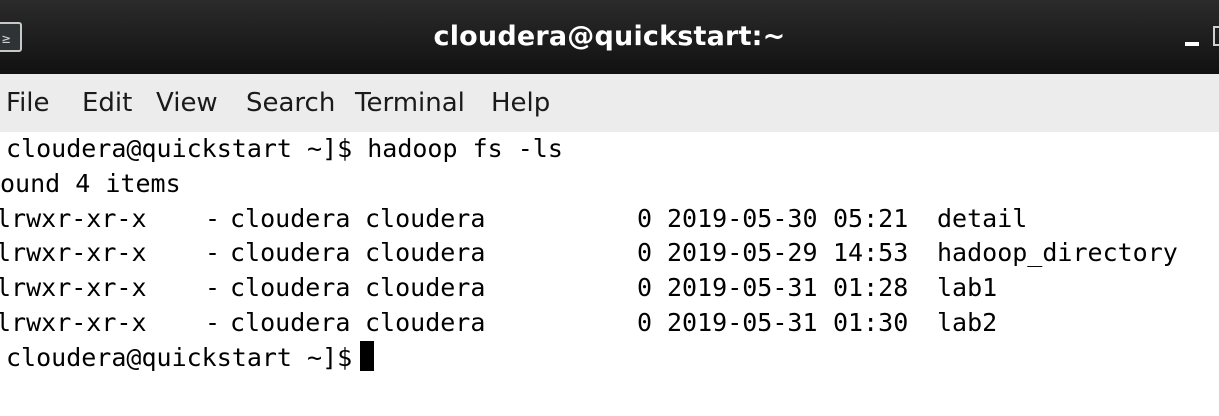 This screenshot has width=1219, height=416. I want to click on name: detail, so click(982, 218).